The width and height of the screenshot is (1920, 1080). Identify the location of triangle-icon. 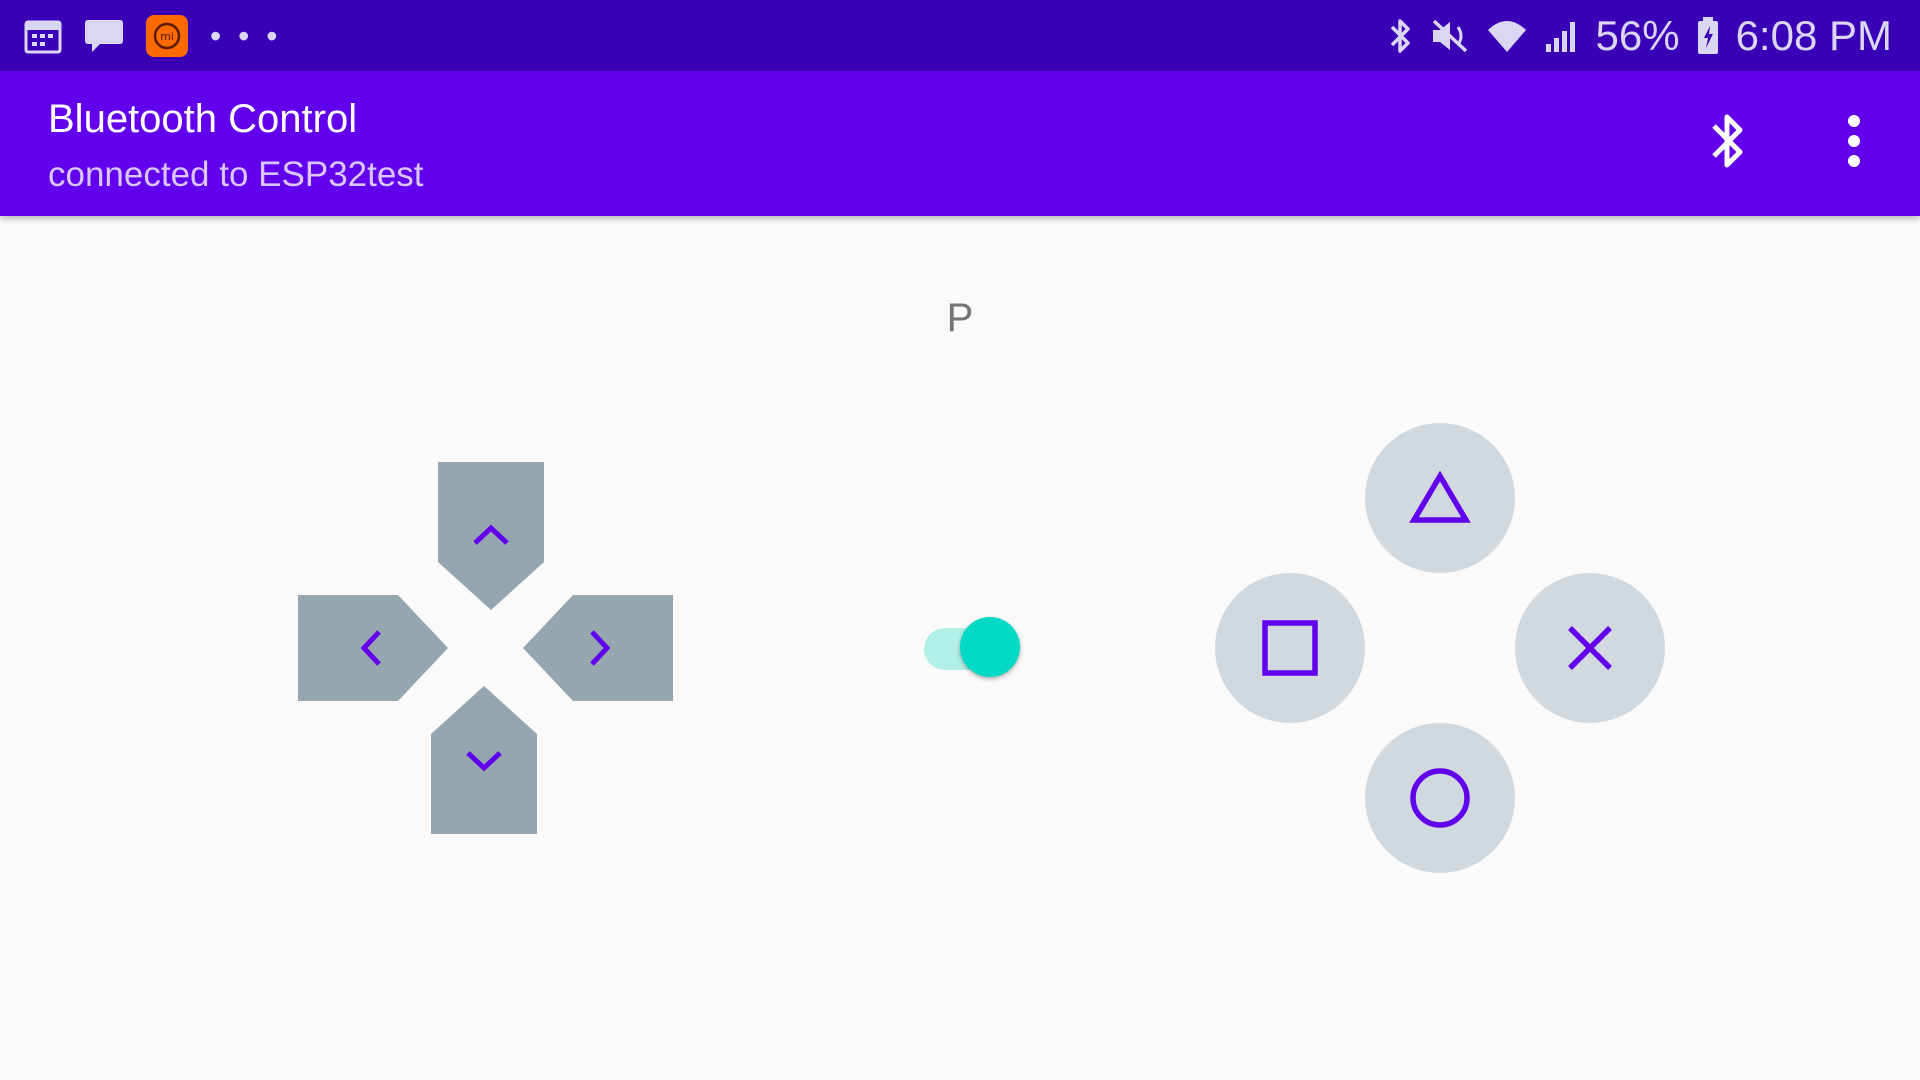
(1440, 496).